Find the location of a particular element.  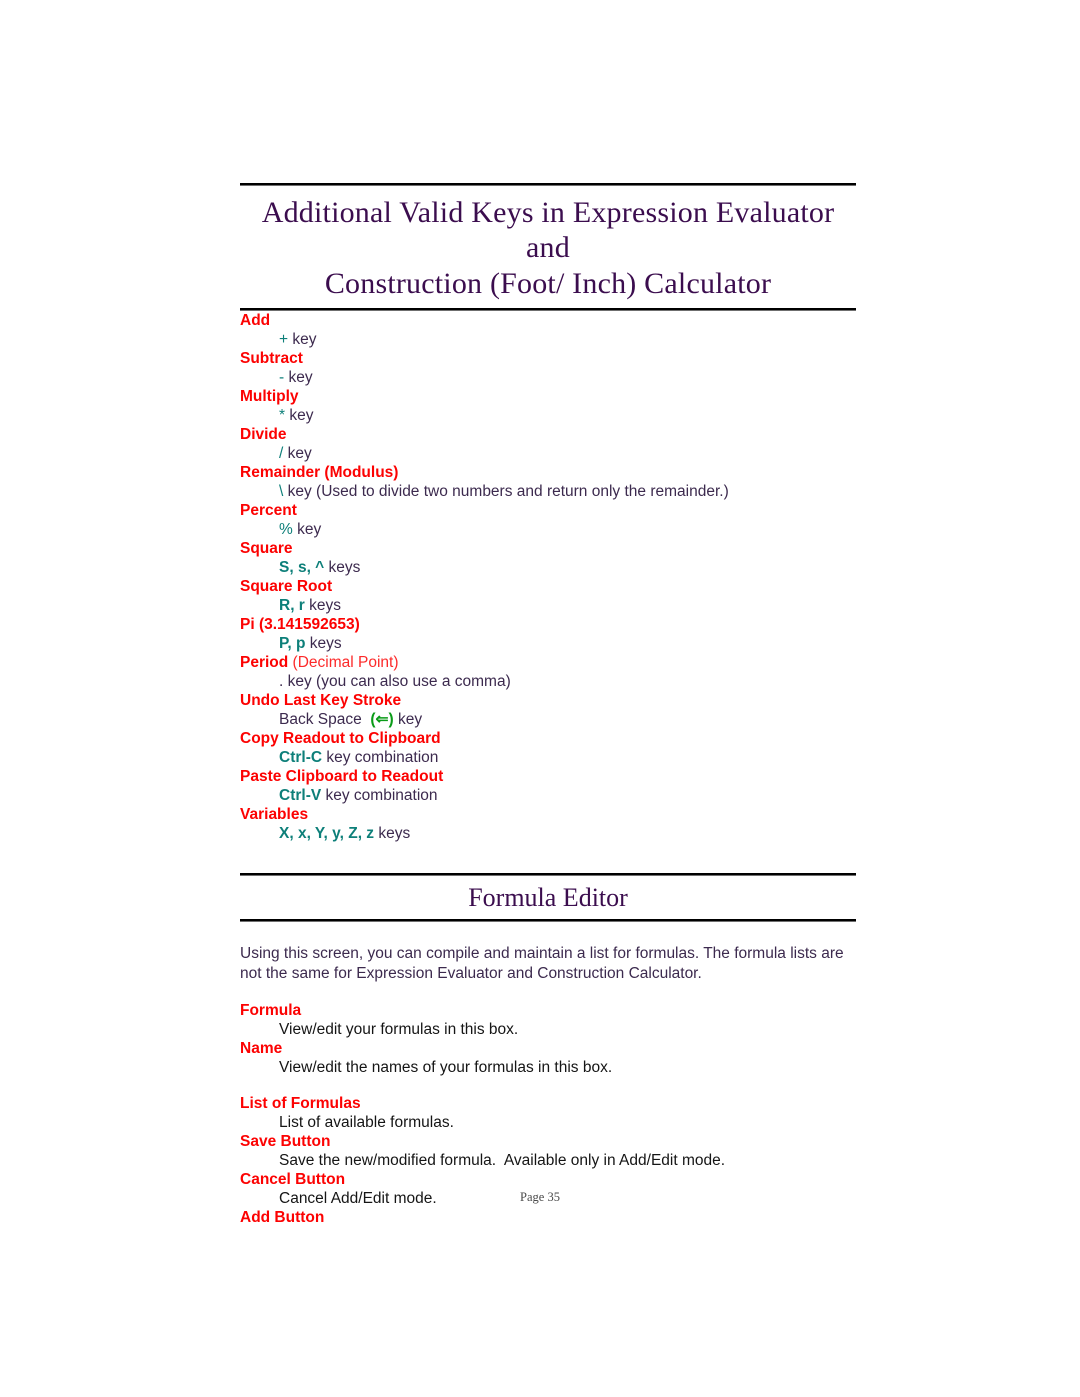

key-glyph: X, x, Y, y, Z, z is located at coordinates (327, 834).